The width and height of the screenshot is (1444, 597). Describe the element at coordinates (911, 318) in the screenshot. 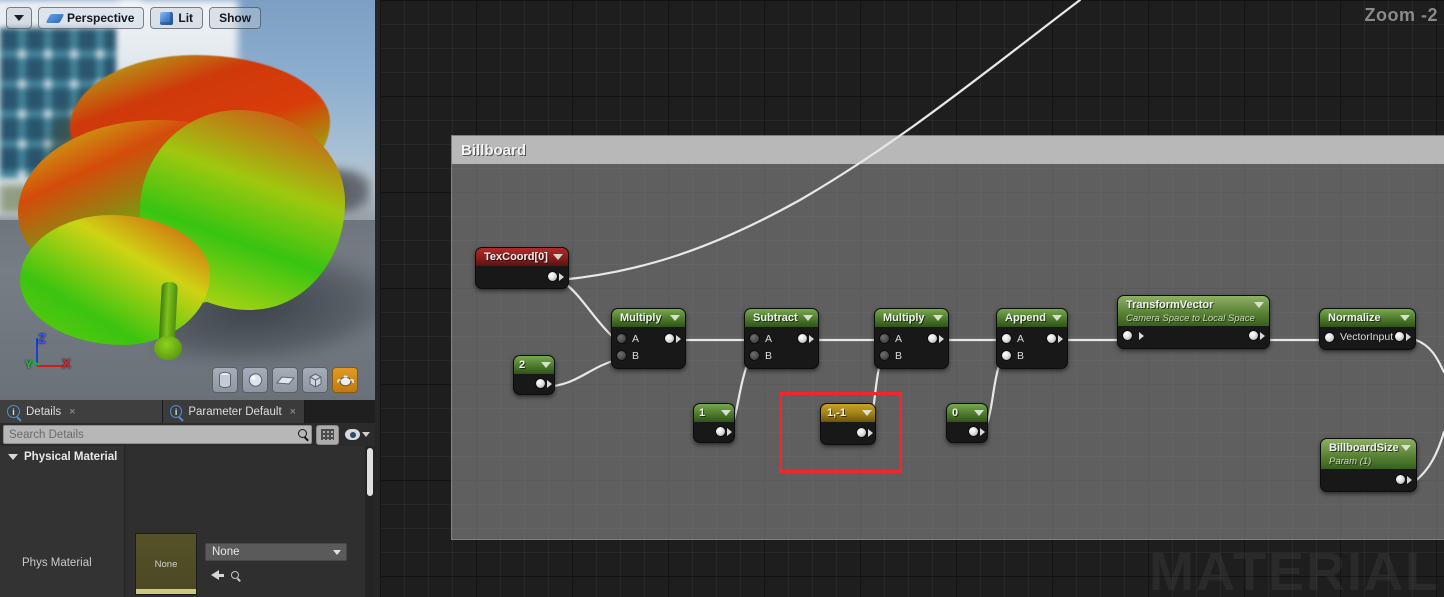

I see `node-multiply-2-header: Multiply` at that location.